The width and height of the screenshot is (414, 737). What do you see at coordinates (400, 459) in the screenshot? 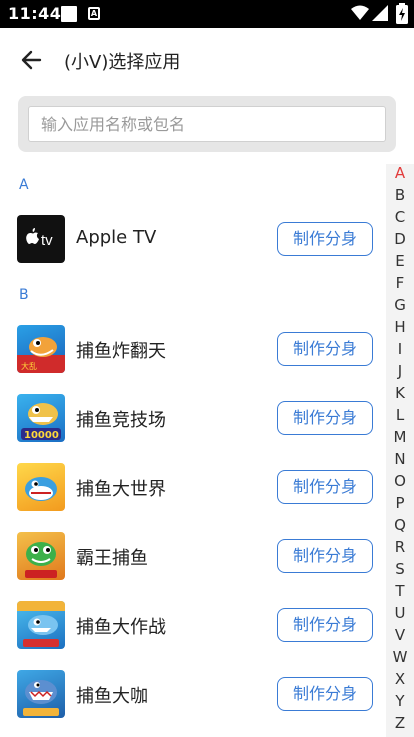
I see `alpha-letter-n: N` at bounding box center [400, 459].